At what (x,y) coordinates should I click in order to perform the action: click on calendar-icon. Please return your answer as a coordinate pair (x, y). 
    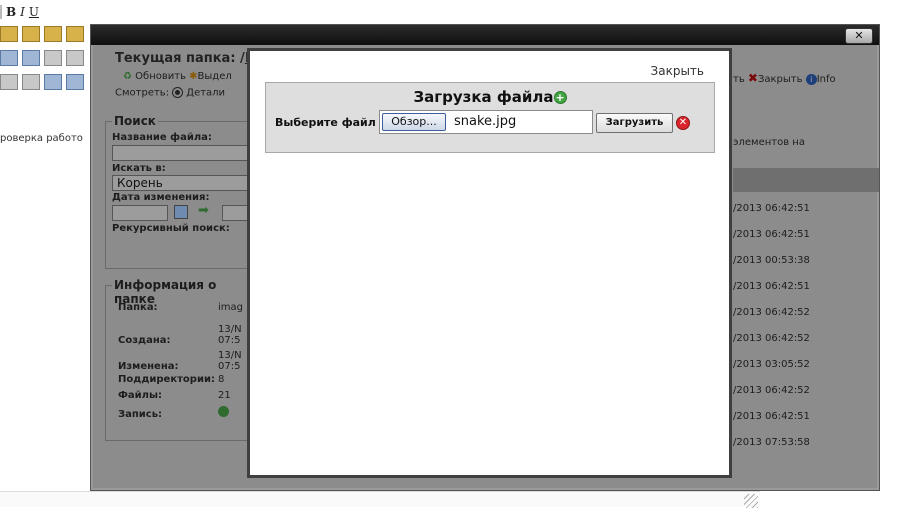
    Looking at the image, I should click on (181, 212).